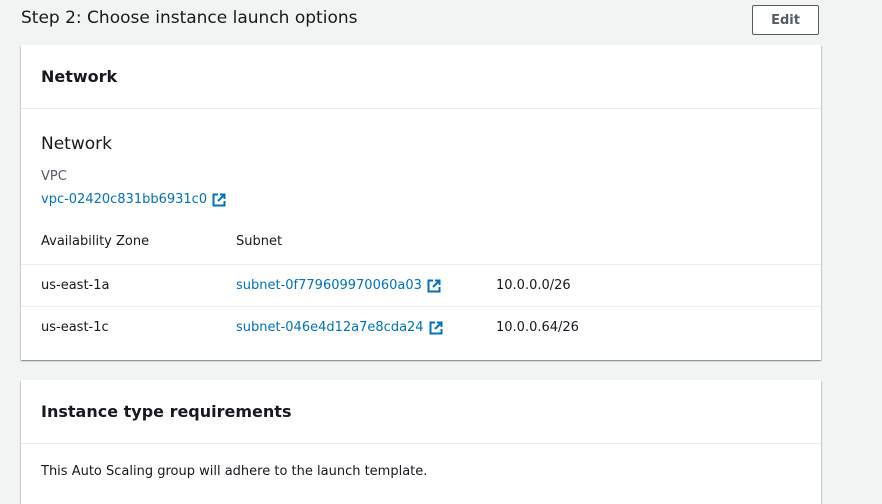 The image size is (882, 504). I want to click on availability-zone-cell: us-east-1c, so click(75, 327).